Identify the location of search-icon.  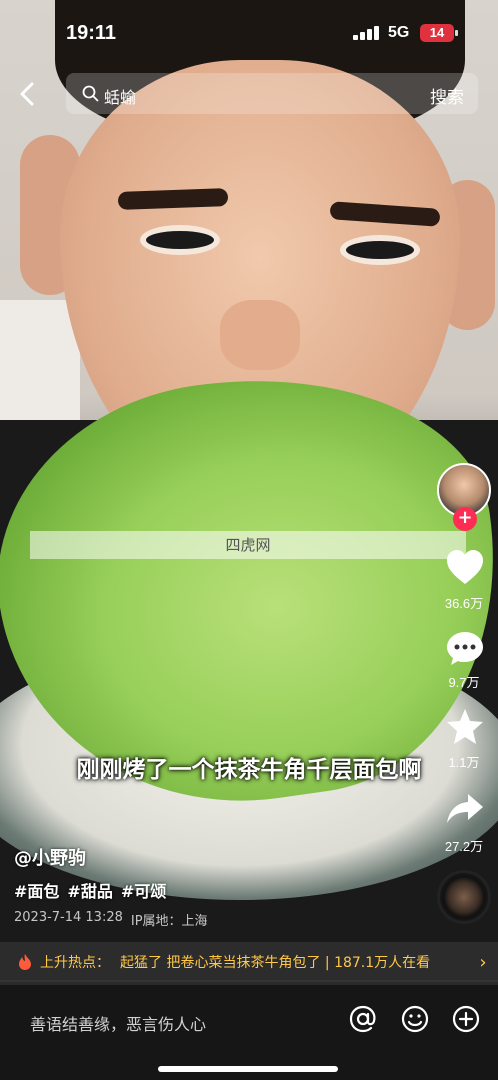
(90, 93).